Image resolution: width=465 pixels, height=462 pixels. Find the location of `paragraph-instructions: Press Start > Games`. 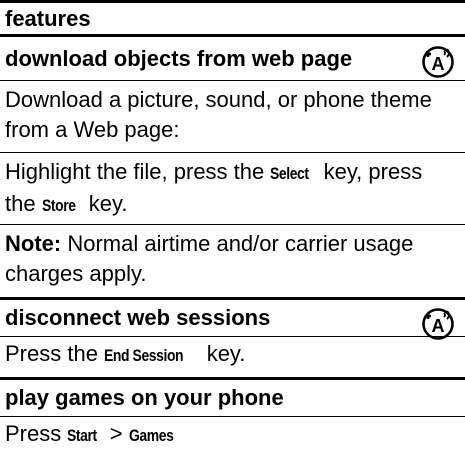

paragraph-instructions: Press Start > Games is located at coordinates (232, 437).